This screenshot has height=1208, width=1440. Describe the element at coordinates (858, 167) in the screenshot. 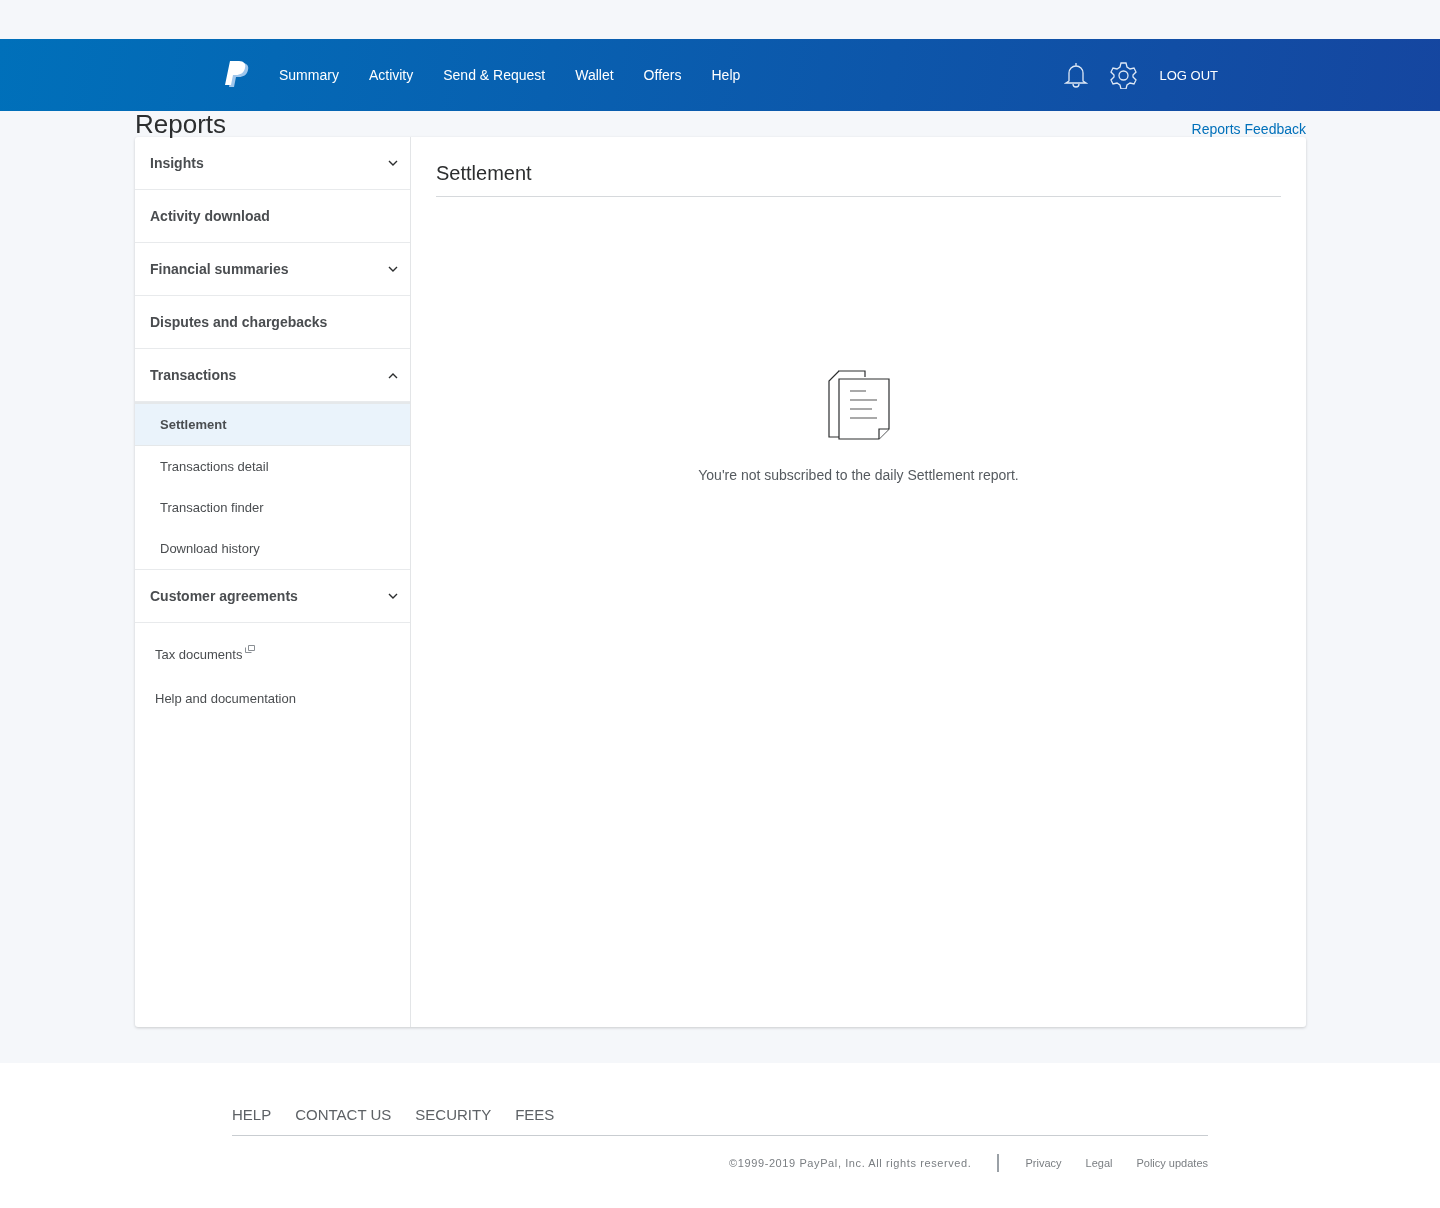

I see `section-title: Settlement` at that location.